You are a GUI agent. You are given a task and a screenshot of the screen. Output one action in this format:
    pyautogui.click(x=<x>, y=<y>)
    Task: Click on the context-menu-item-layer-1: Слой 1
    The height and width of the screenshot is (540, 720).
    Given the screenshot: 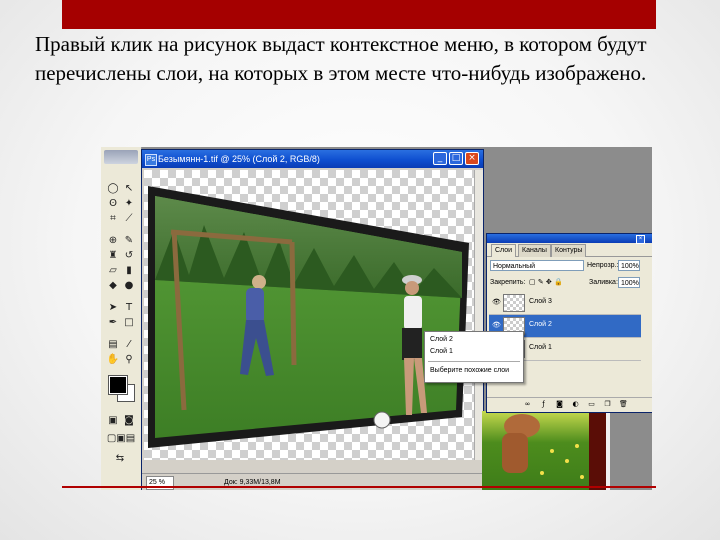 What is the action you would take?
    pyautogui.click(x=441, y=352)
    